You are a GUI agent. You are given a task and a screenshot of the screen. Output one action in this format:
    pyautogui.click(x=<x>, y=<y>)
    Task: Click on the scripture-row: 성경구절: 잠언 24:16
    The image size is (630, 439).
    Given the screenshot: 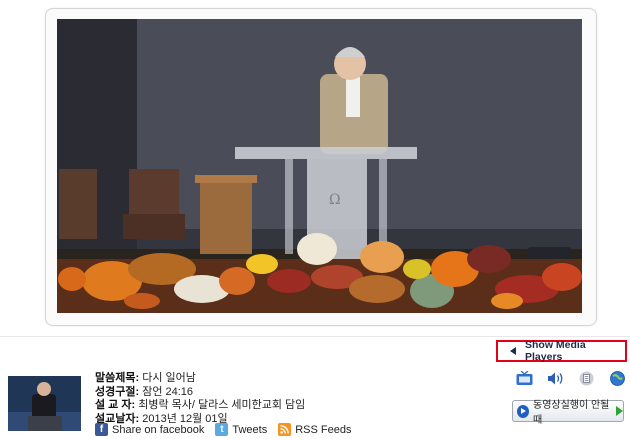 What is the action you would take?
    pyautogui.click(x=200, y=393)
    